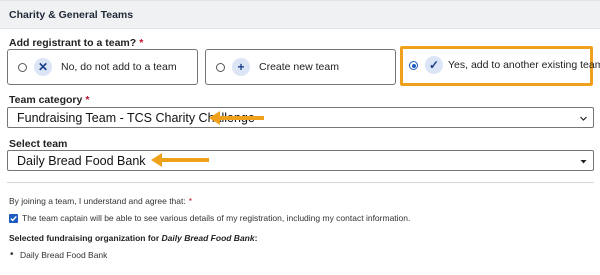 Image resolution: width=600 pixels, height=275 pixels. What do you see at coordinates (58, 254) in the screenshot?
I see `list-item: Daily Bread Food Bank` at bounding box center [58, 254].